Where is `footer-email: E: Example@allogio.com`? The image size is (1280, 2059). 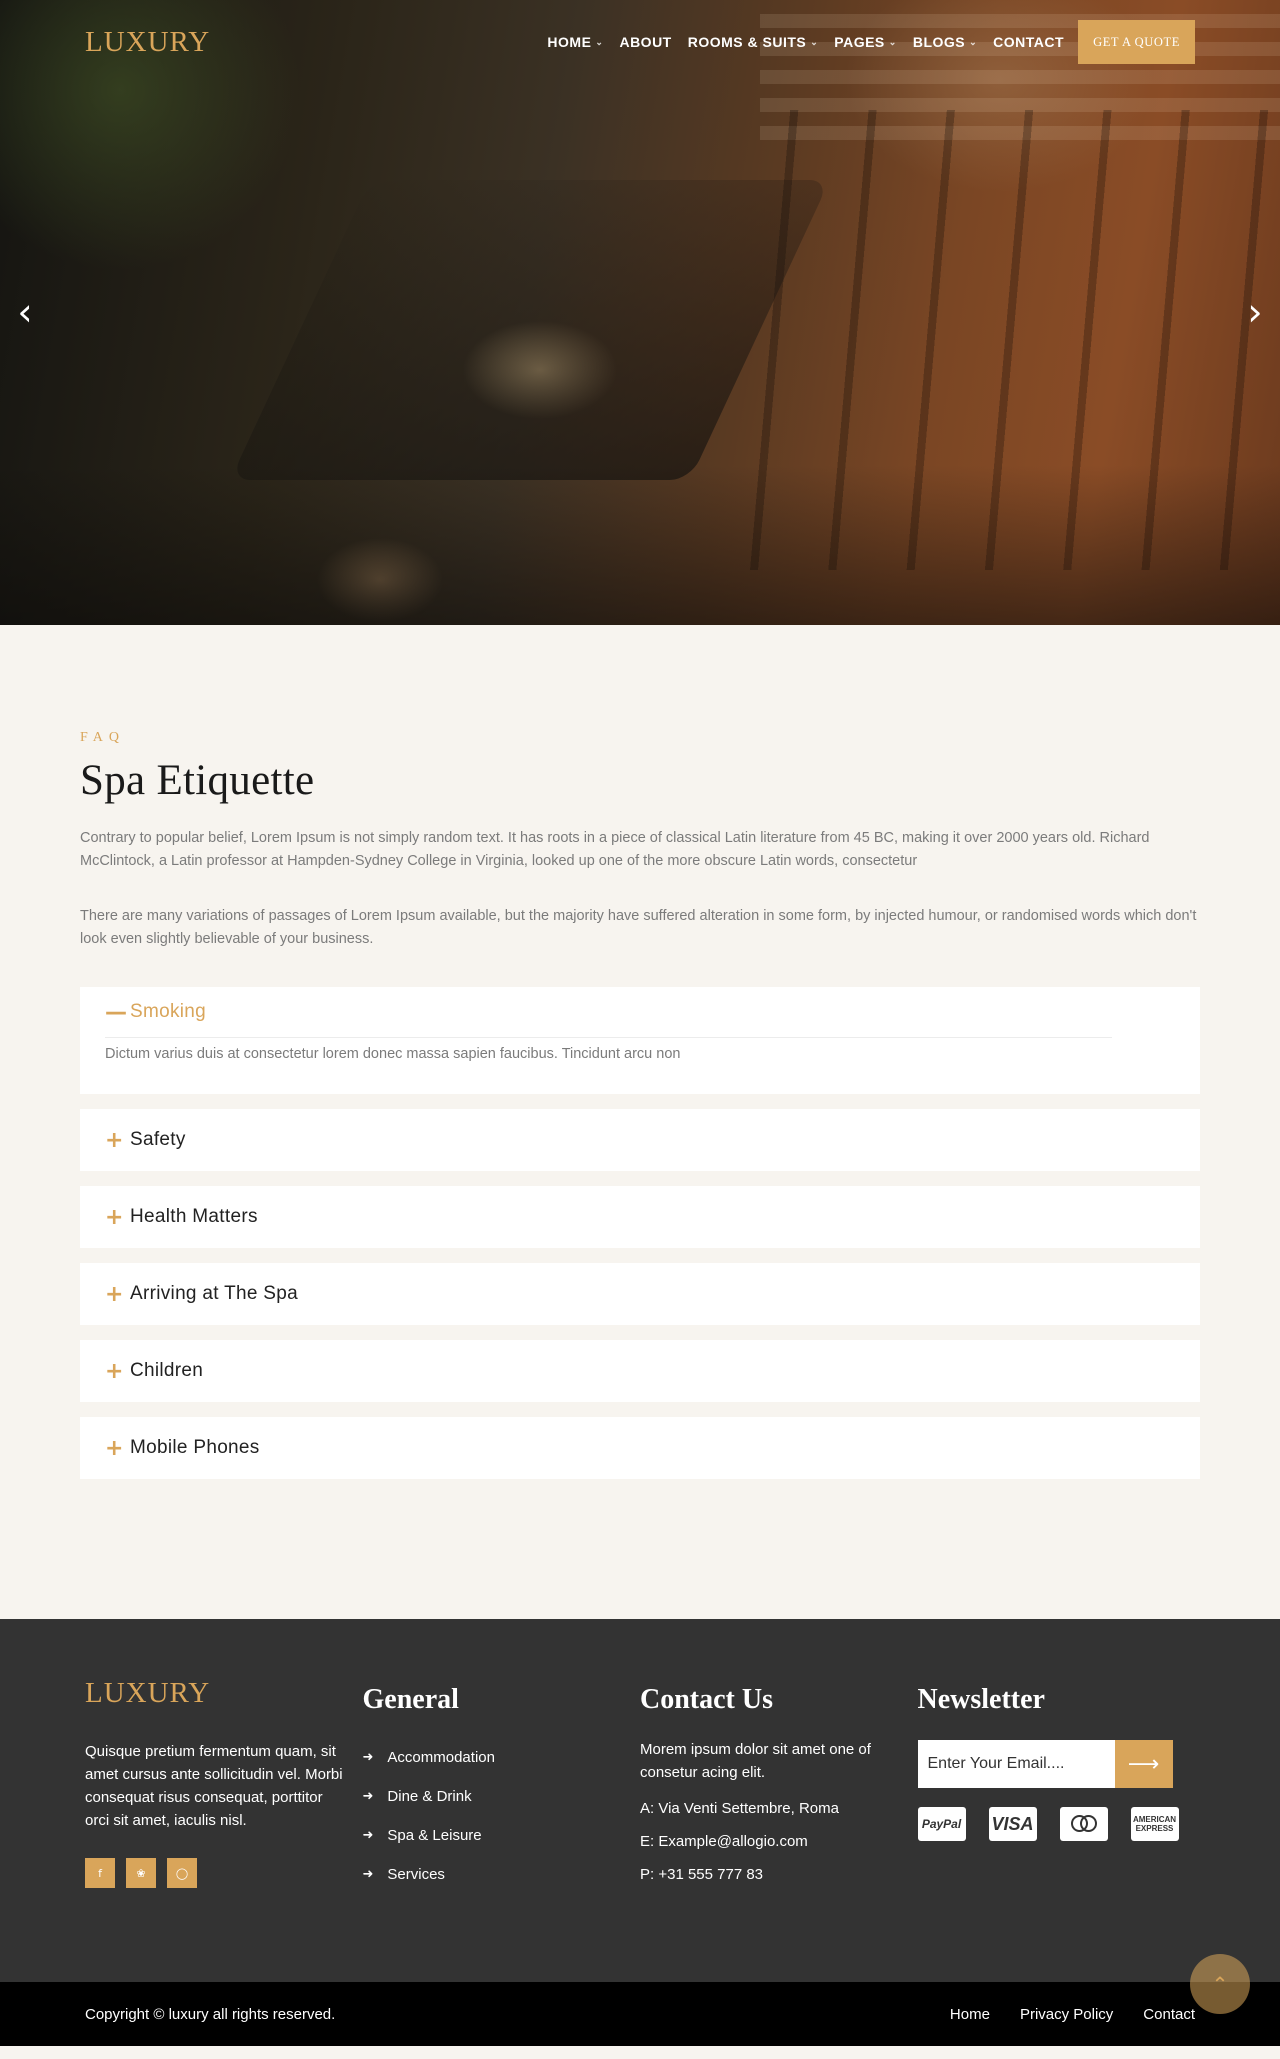 footer-email: E: Example@allogio.com is located at coordinates (779, 1841).